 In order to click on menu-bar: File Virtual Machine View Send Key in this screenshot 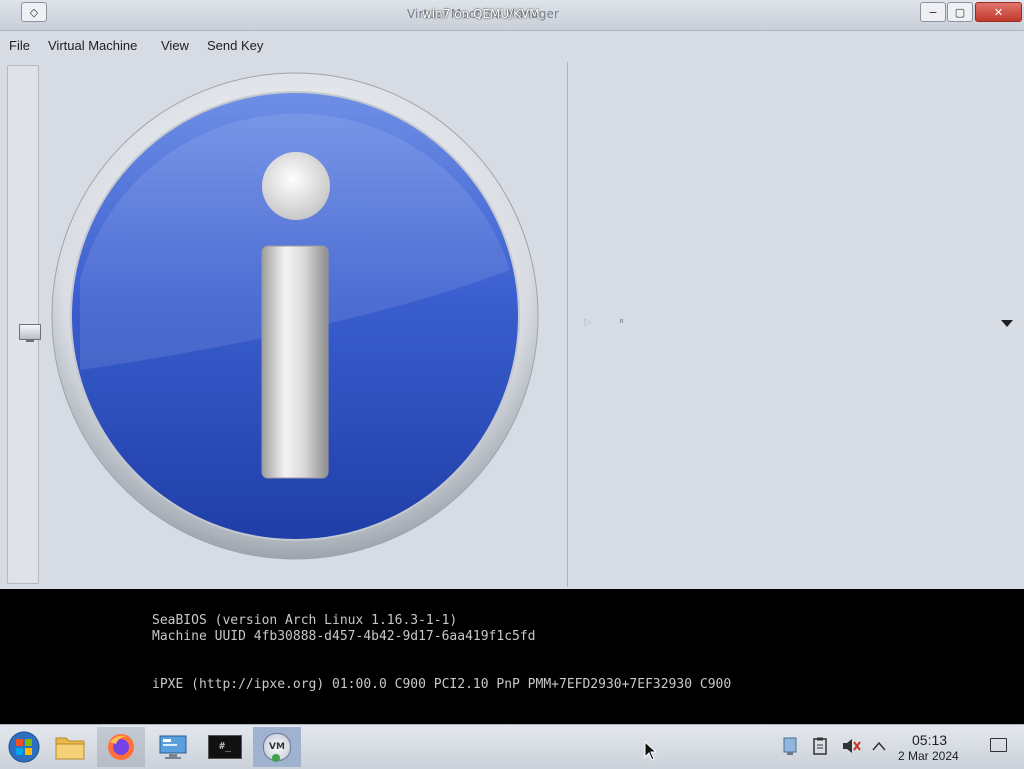, I will do `click(512, 45)`.